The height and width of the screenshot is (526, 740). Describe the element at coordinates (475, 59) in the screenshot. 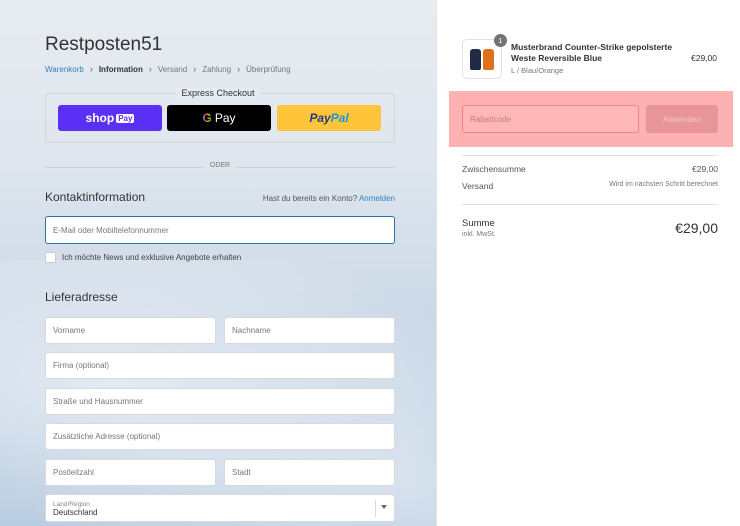

I see `vest-blue-image` at that location.